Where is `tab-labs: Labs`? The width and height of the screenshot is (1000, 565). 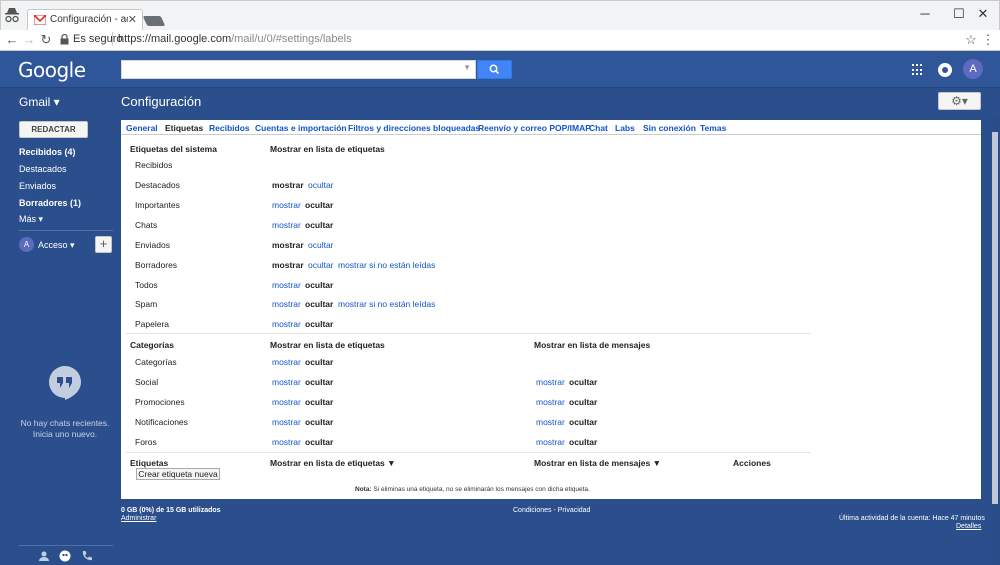
tab-labs: Labs is located at coordinates (625, 128).